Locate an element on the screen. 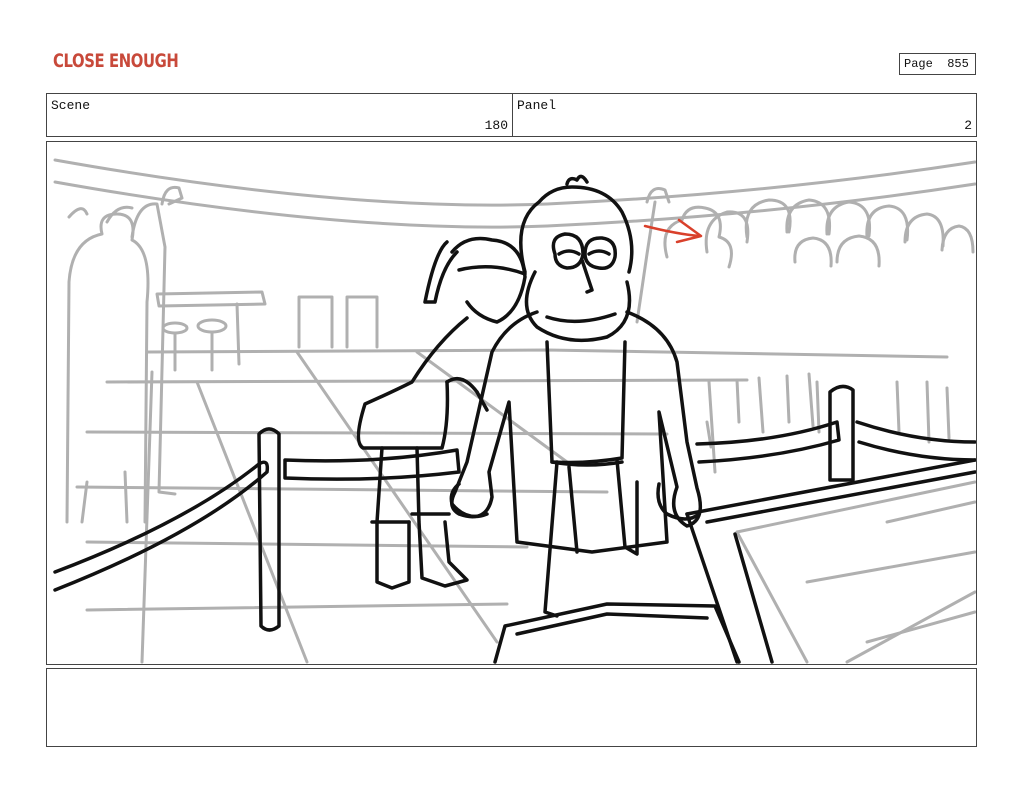 The image size is (1024, 793). page-number: 855 is located at coordinates (958, 64).